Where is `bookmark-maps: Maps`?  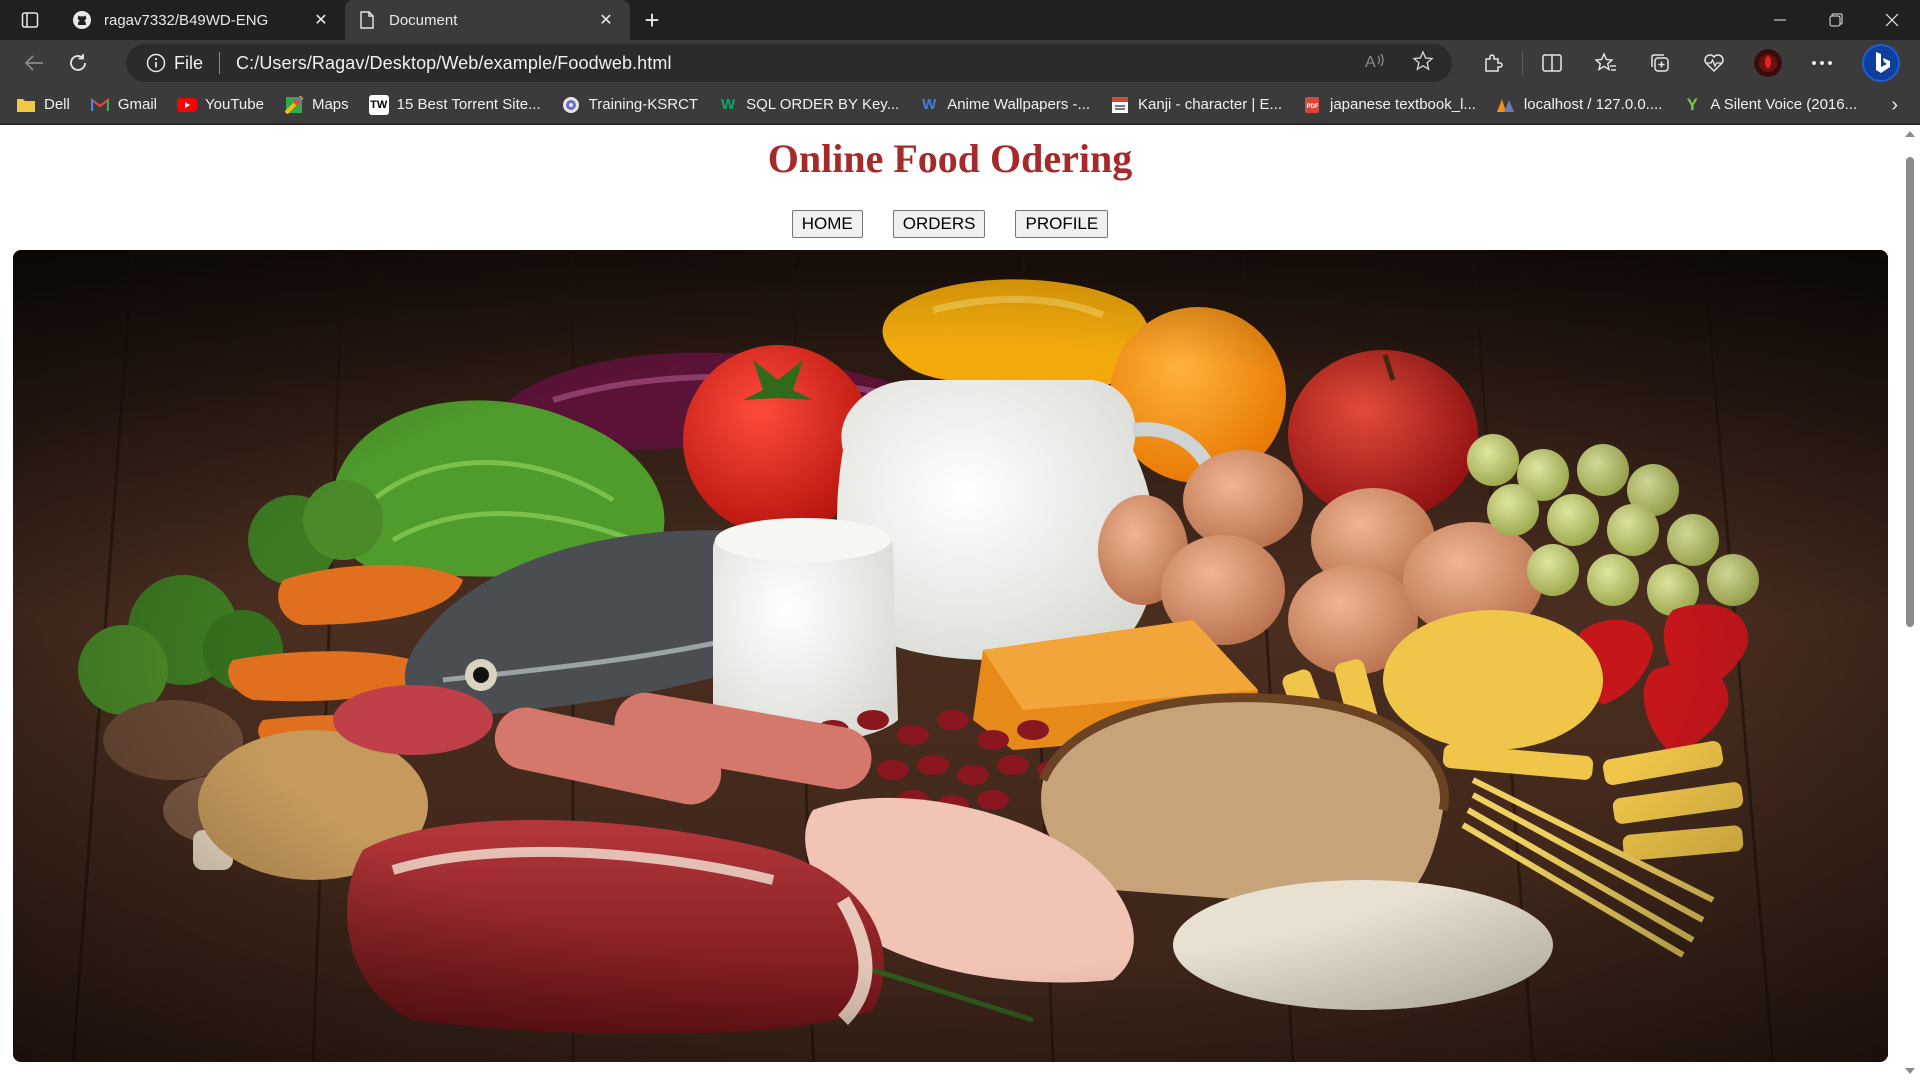
bookmark-maps: Maps is located at coordinates (316, 105).